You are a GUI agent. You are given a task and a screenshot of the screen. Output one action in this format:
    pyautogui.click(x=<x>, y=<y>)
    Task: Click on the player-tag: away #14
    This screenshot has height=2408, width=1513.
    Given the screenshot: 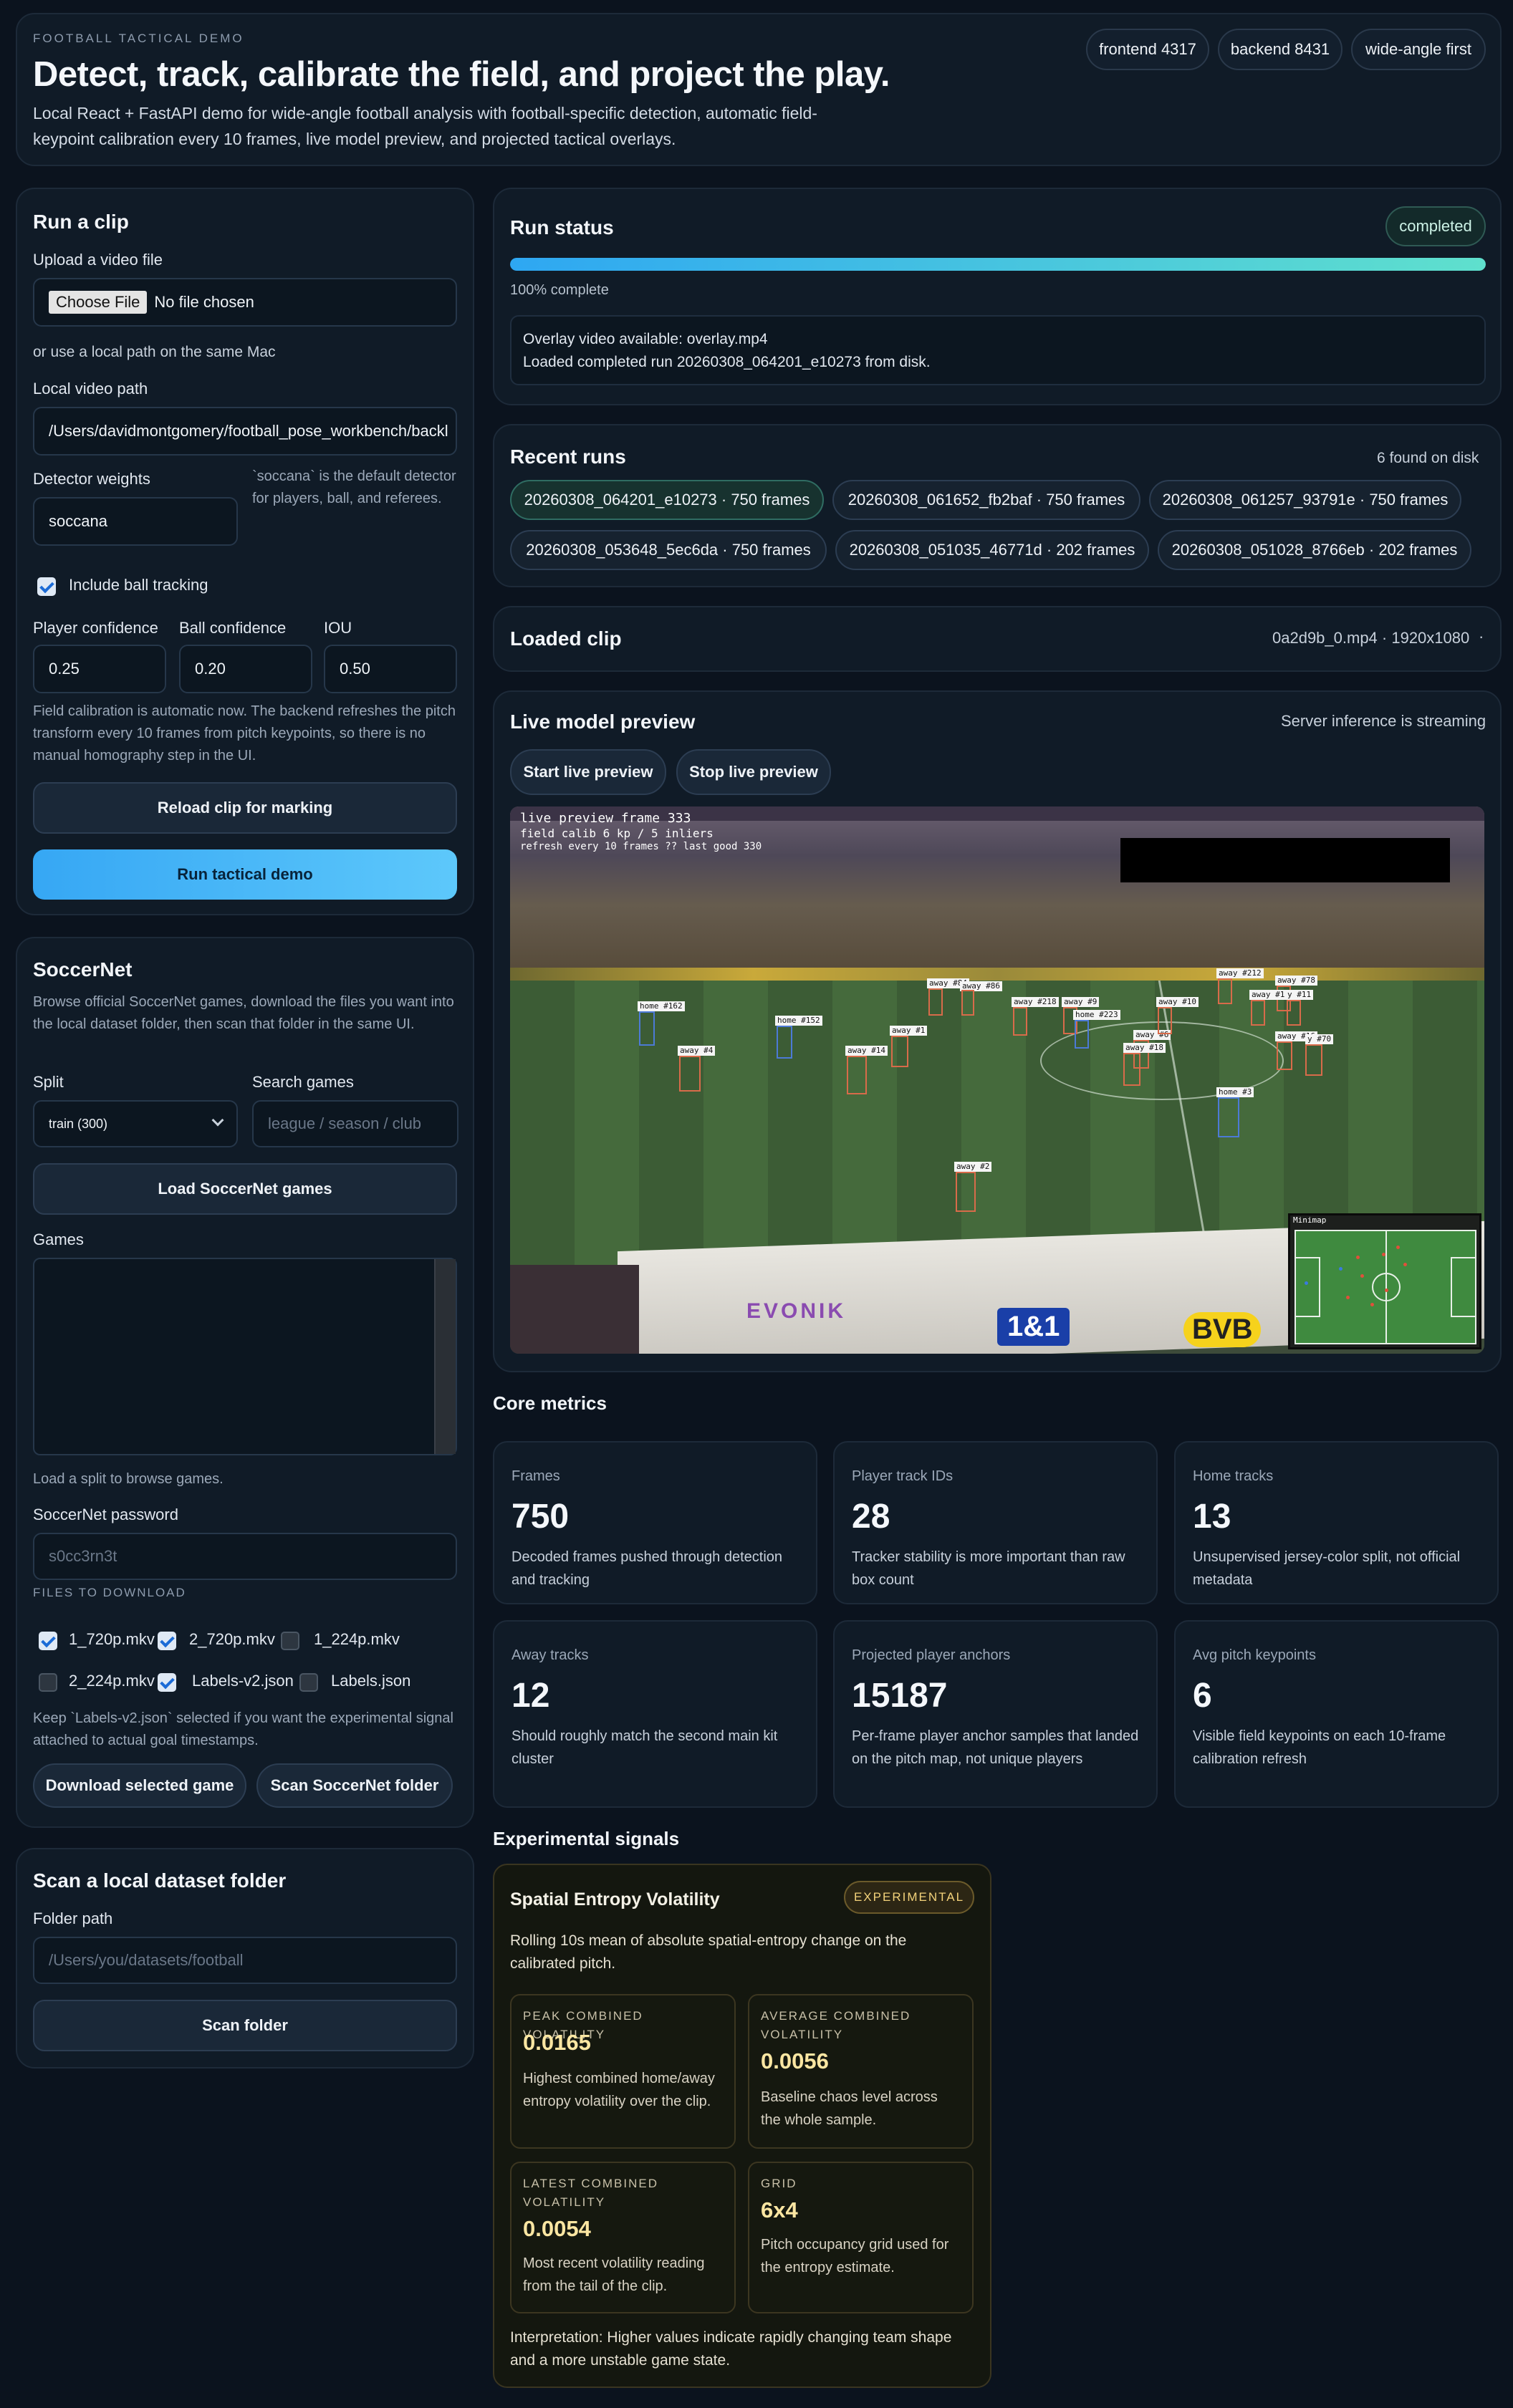 What is the action you would take?
    pyautogui.click(x=866, y=1051)
    